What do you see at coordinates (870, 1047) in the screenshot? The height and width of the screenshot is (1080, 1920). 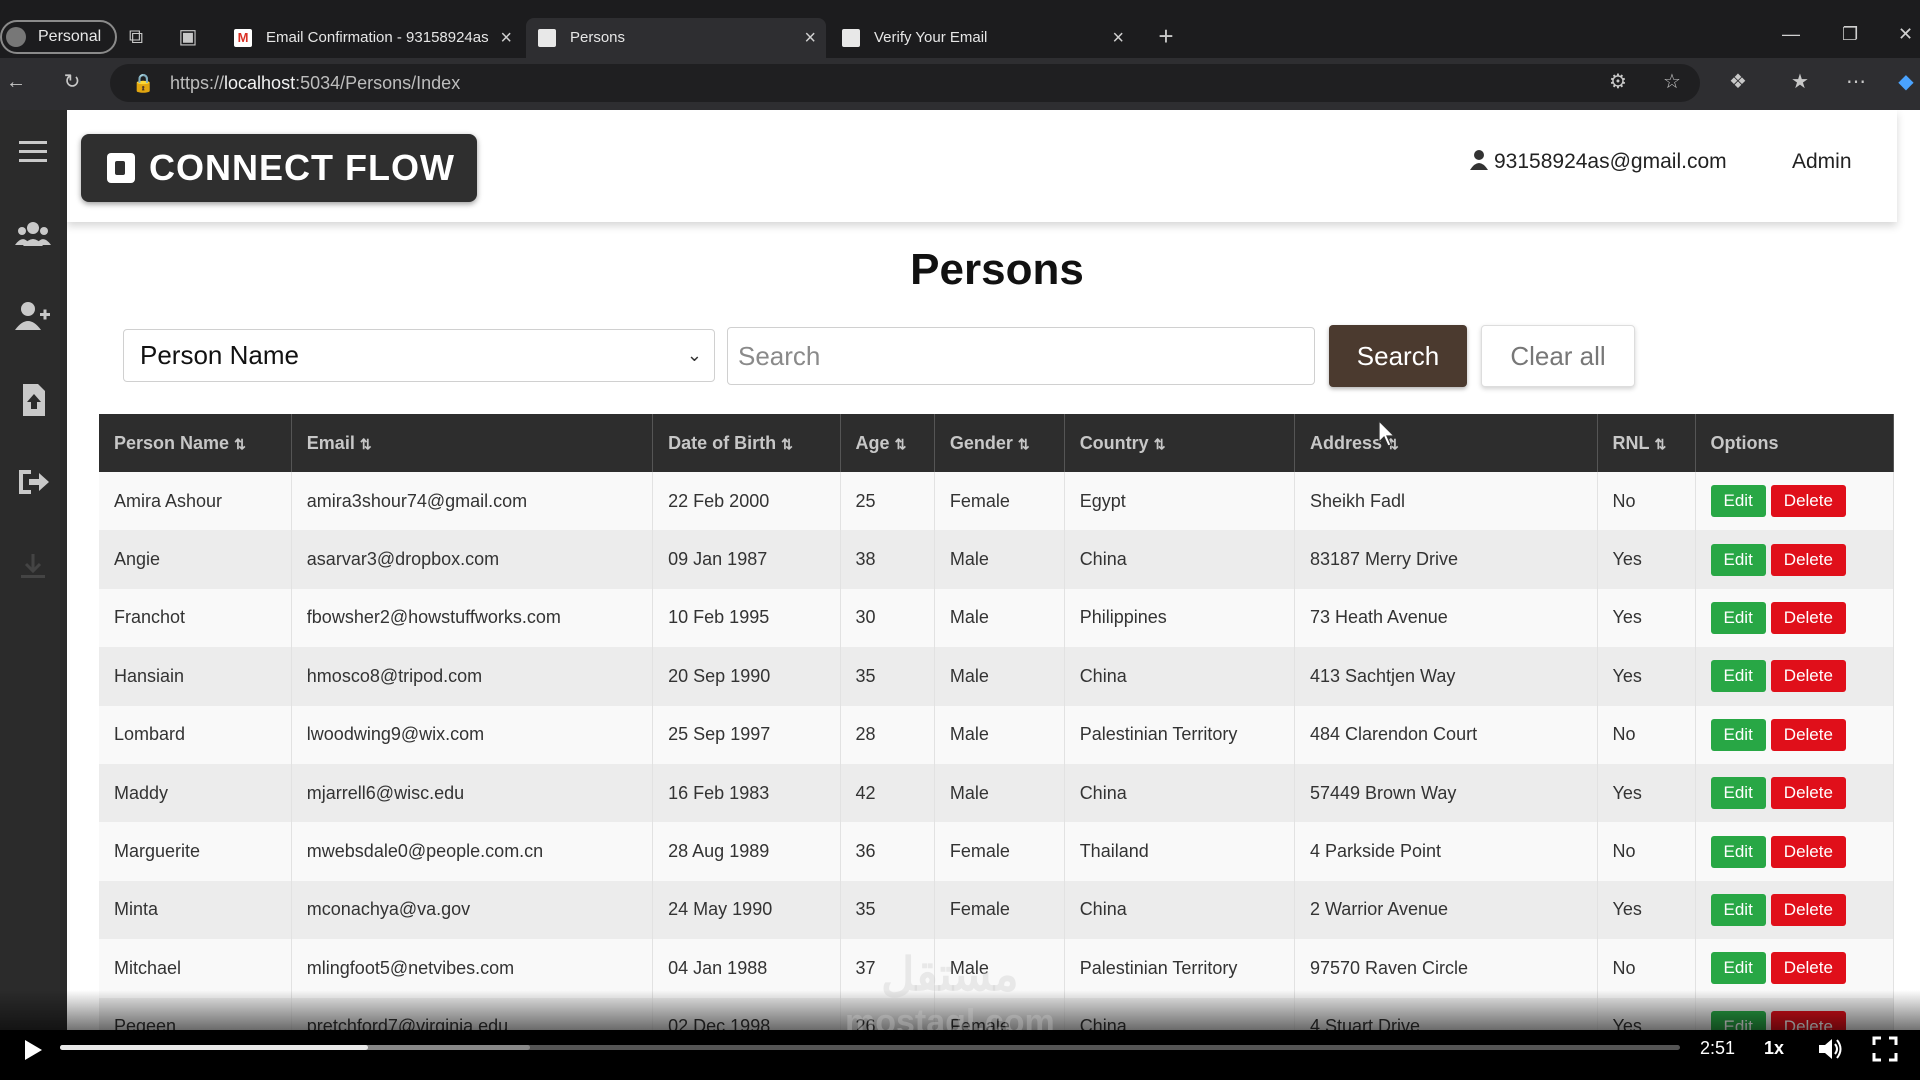 I see `video-progress-bar` at bounding box center [870, 1047].